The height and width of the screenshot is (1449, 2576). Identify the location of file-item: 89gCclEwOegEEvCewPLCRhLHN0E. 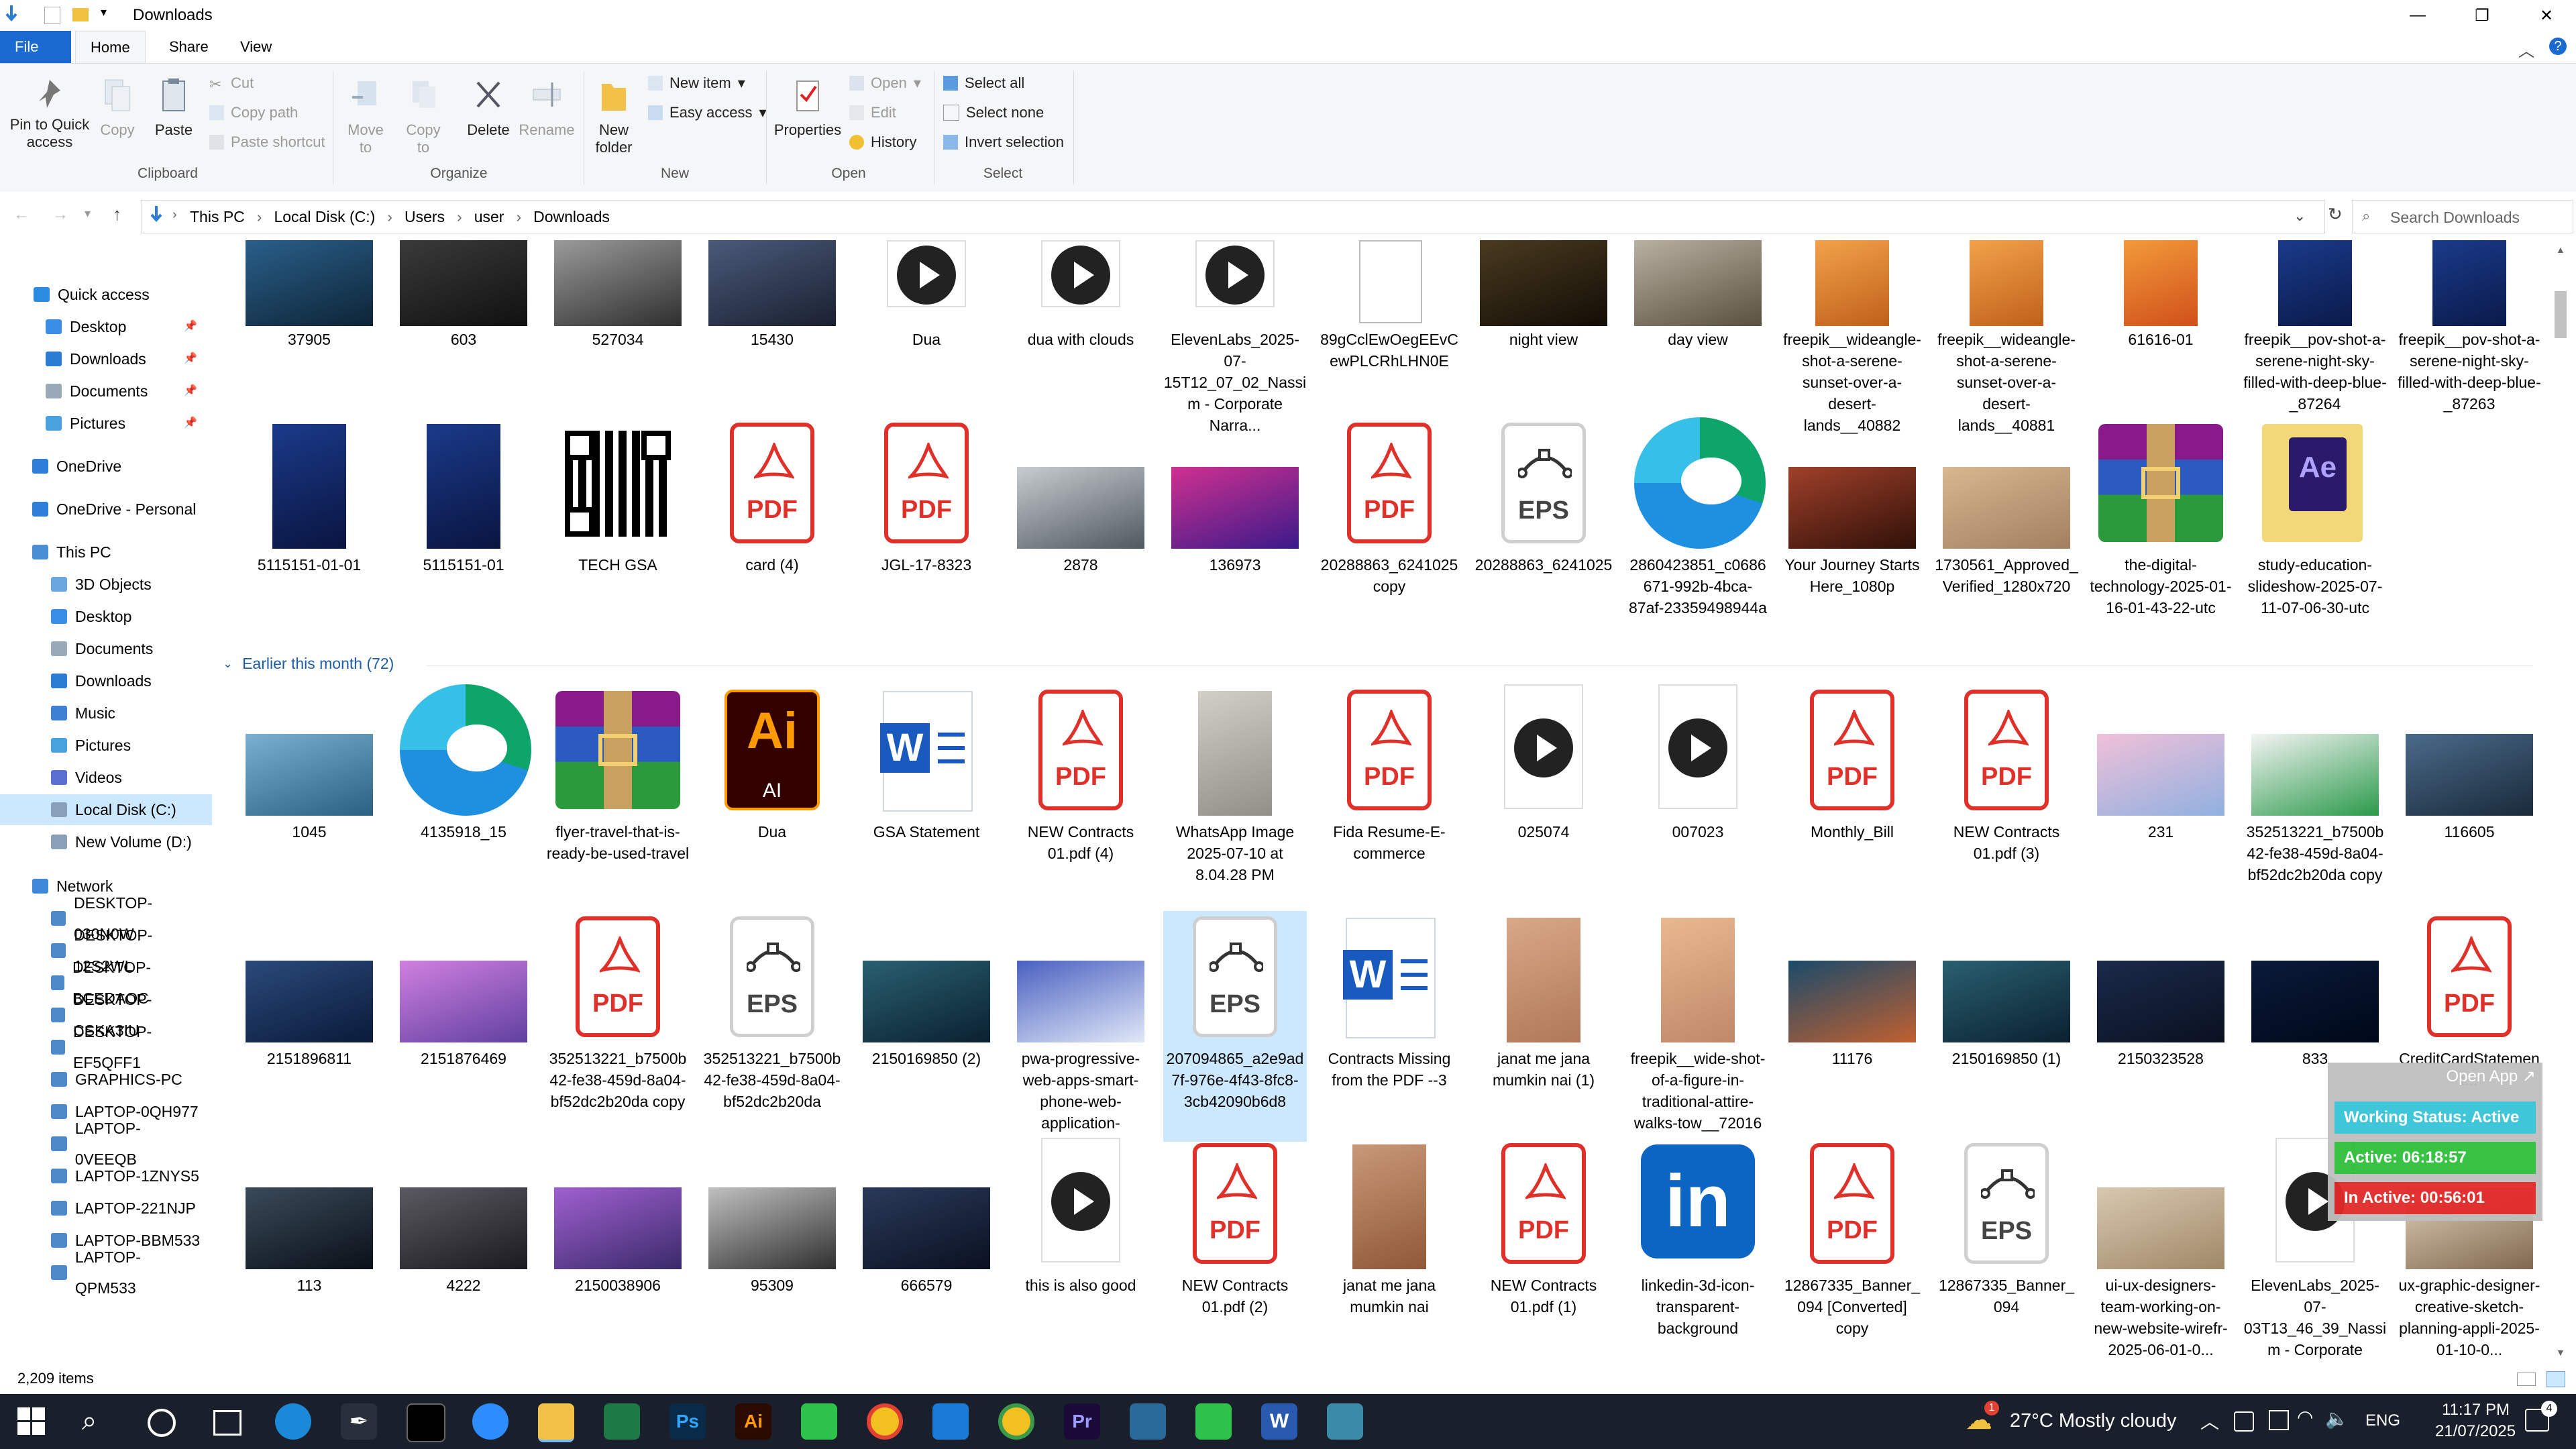
(1389, 331).